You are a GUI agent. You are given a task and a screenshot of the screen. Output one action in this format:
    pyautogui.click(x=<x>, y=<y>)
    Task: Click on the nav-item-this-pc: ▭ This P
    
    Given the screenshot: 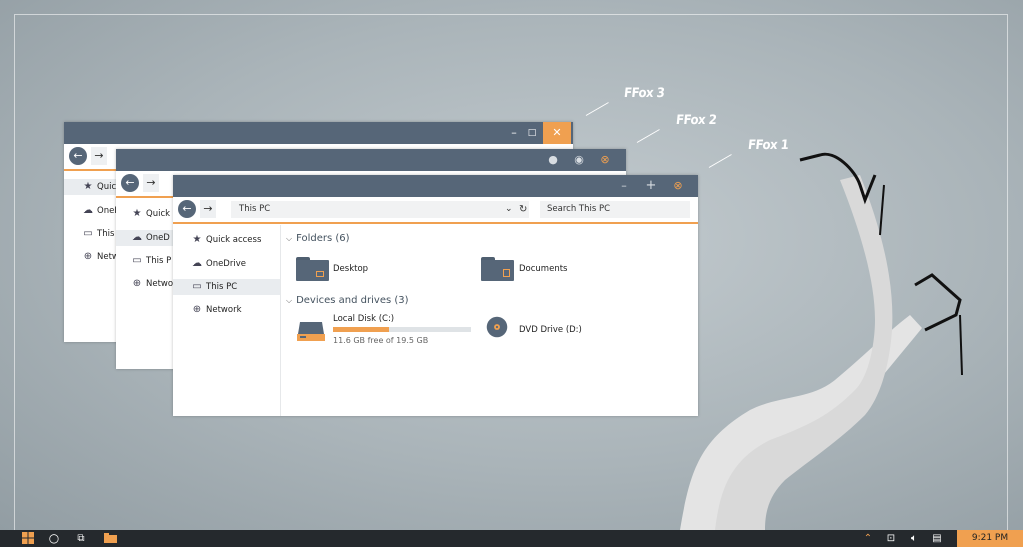 What is the action you would take?
    pyautogui.click(x=151, y=261)
    